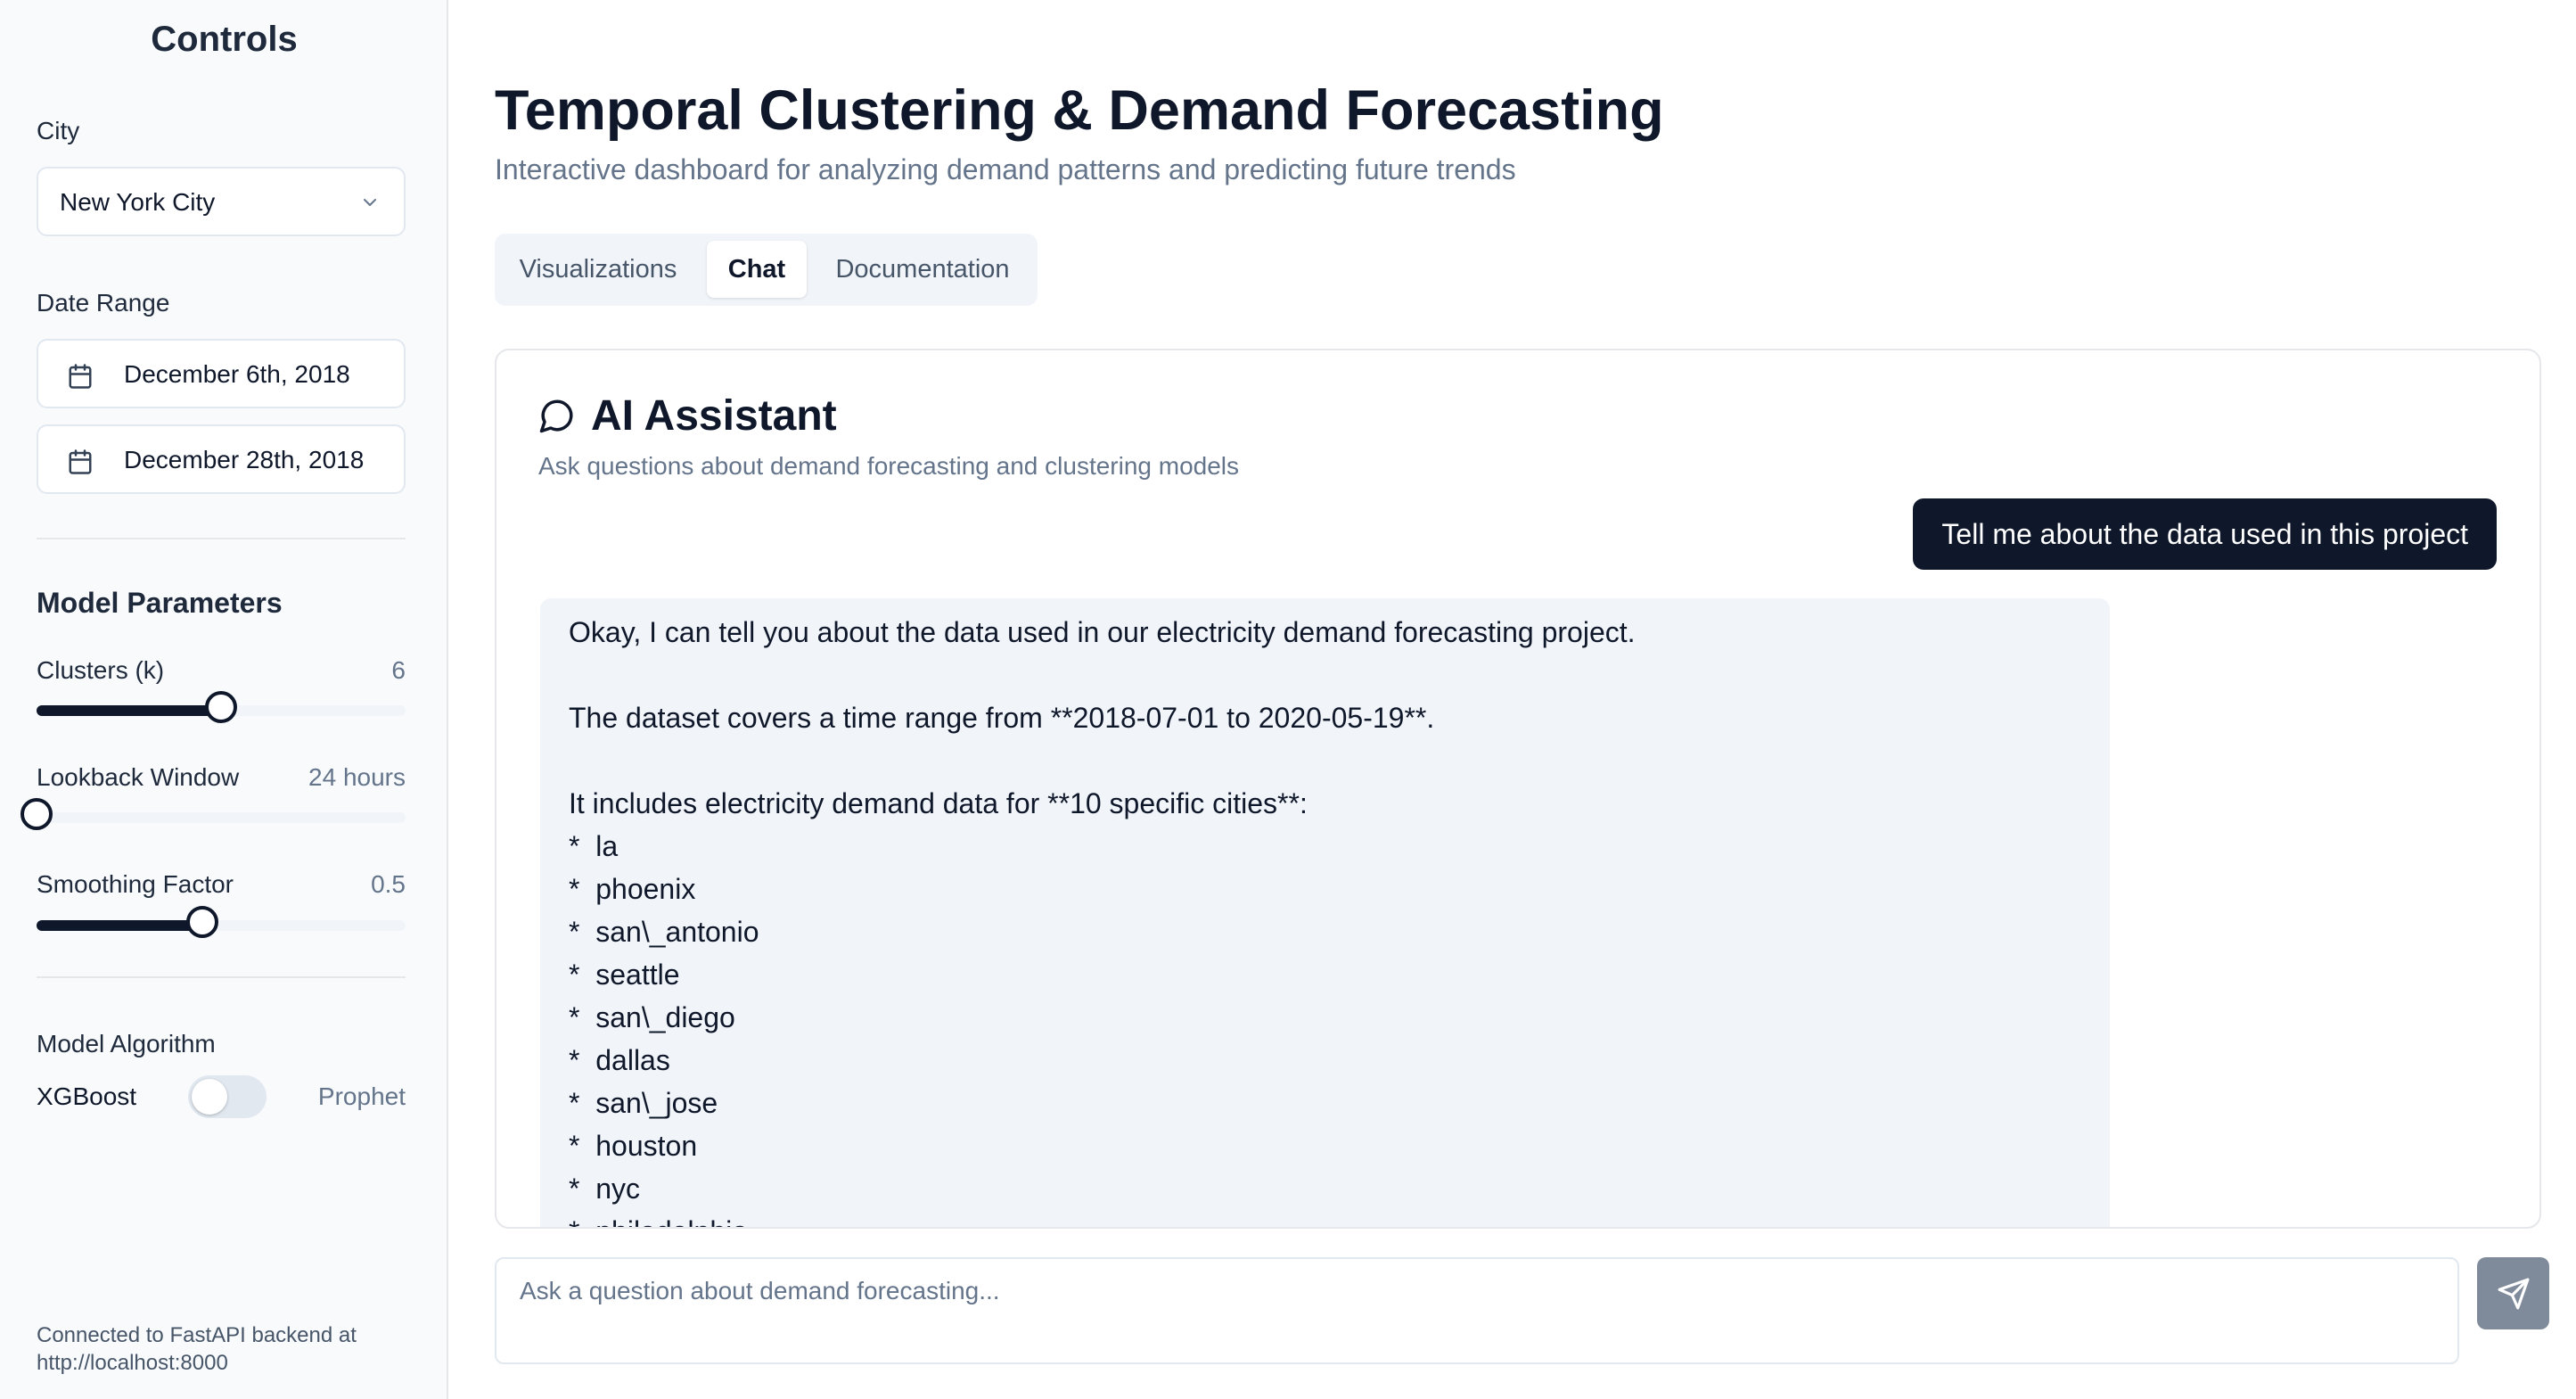 This screenshot has width=2576, height=1399. I want to click on city-name: san\_jose, so click(657, 1103).